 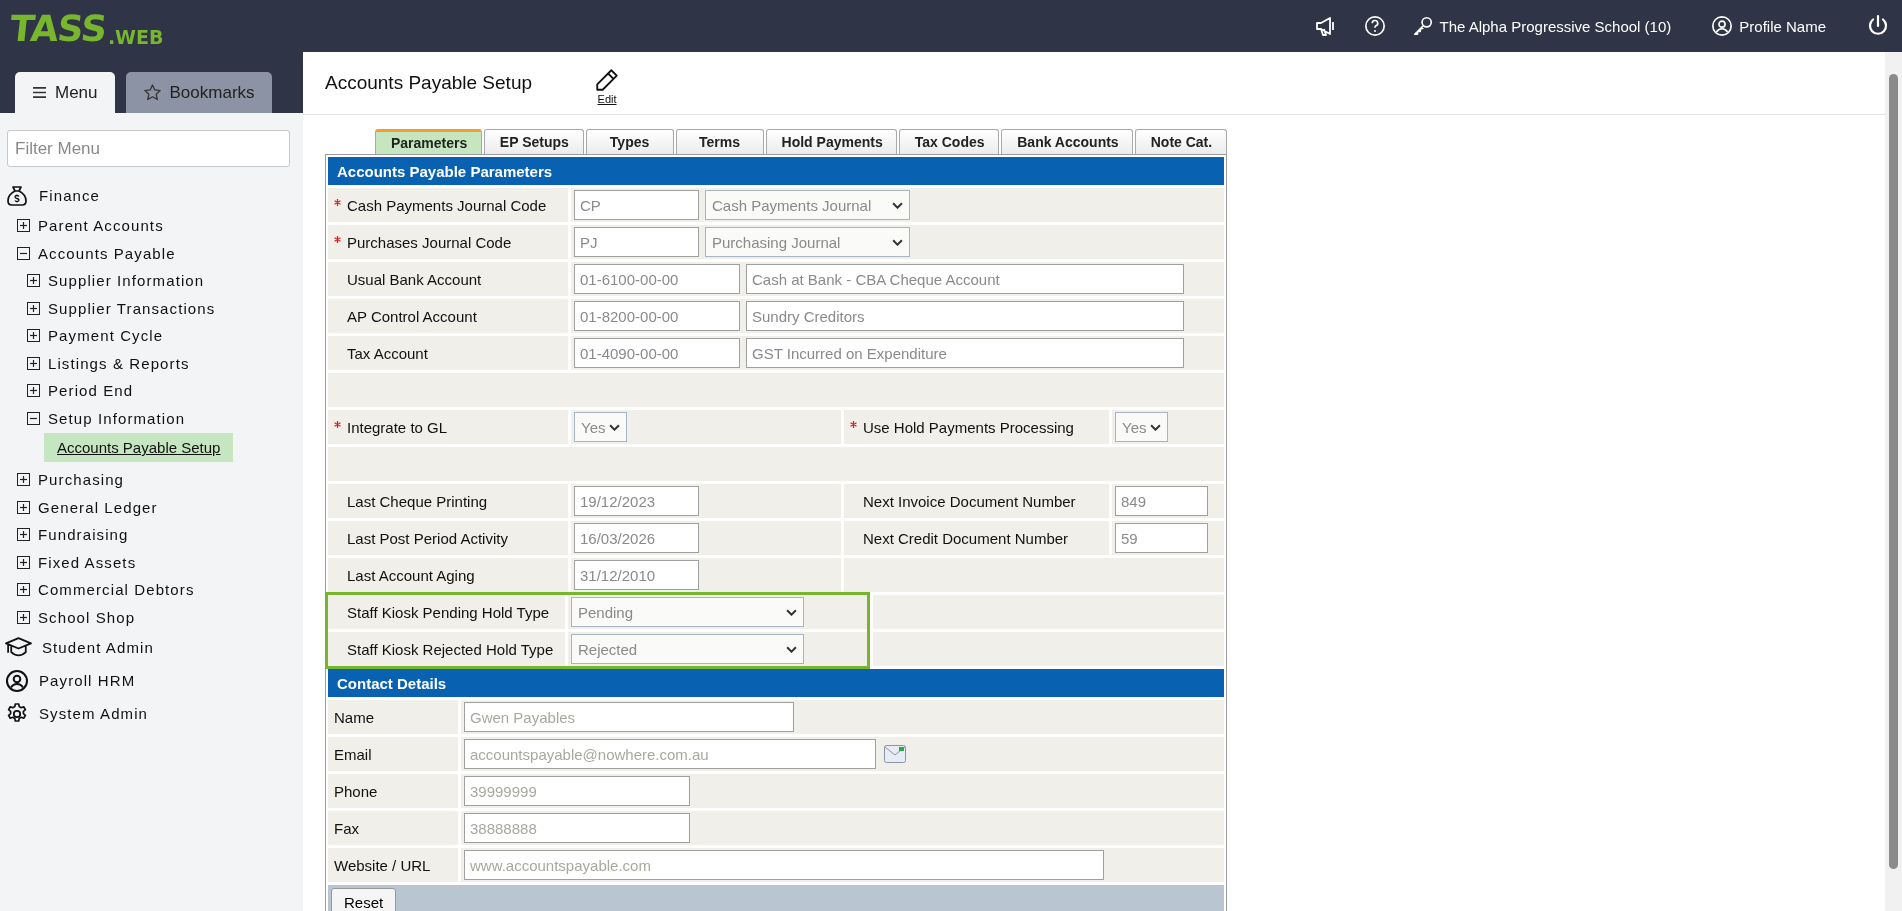 What do you see at coordinates (1878, 26) in the screenshot?
I see `power-icon` at bounding box center [1878, 26].